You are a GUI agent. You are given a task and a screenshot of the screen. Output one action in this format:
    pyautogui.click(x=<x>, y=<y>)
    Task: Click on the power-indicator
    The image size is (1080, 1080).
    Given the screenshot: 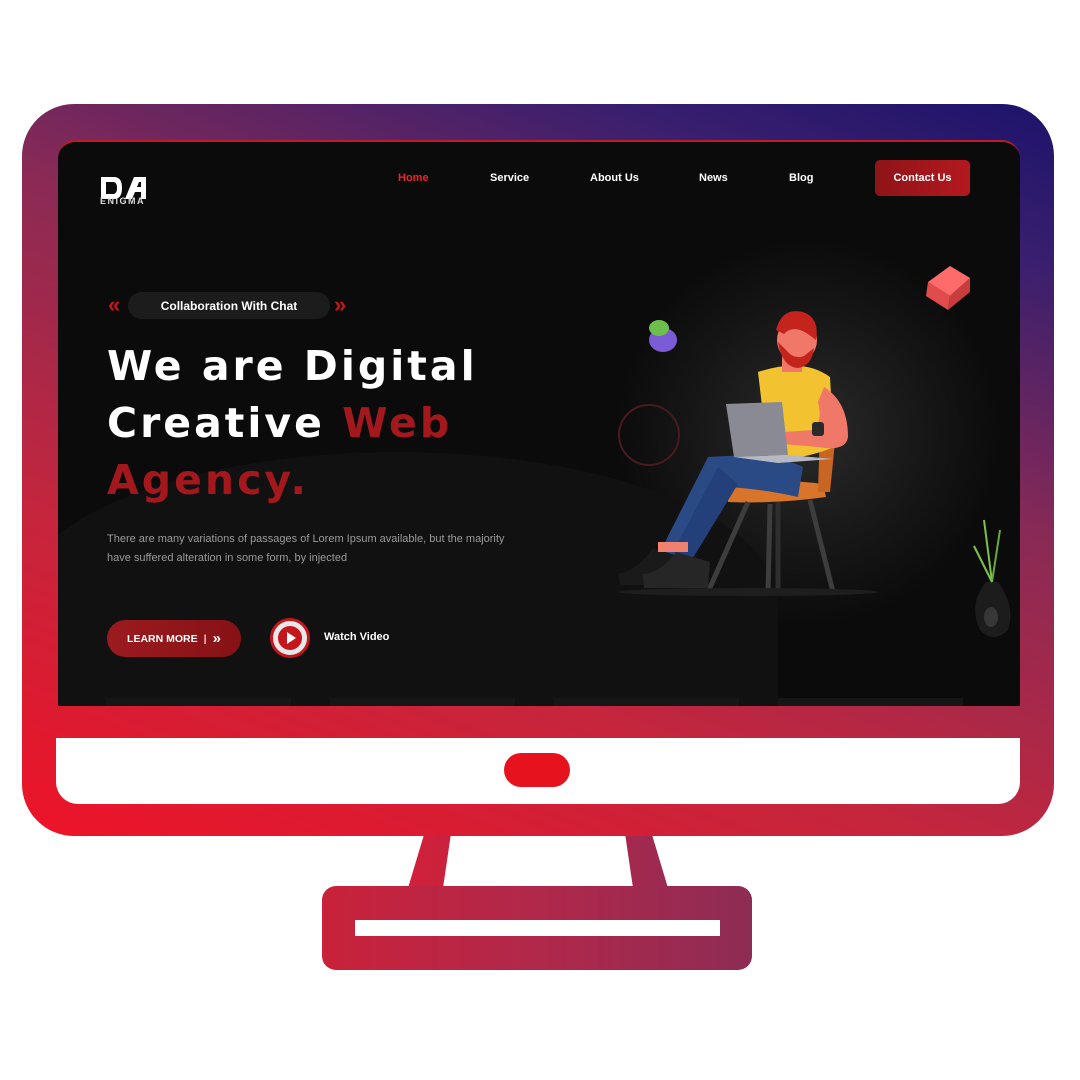 What is the action you would take?
    pyautogui.click(x=537, y=770)
    